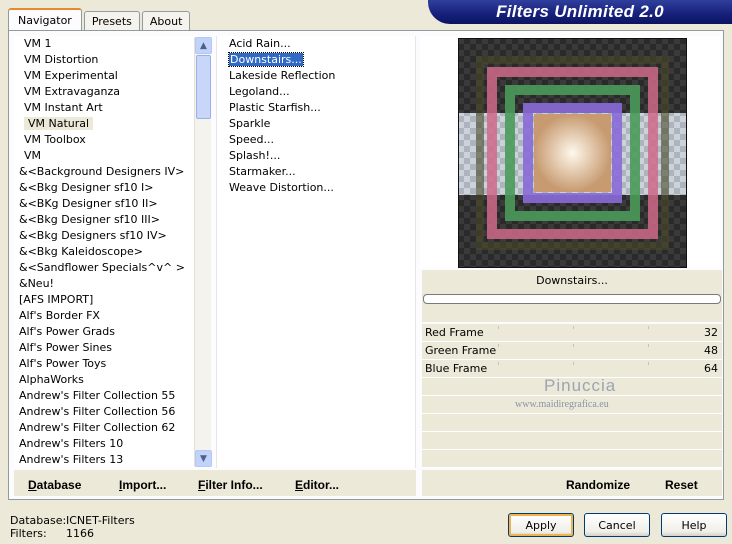 The image size is (732, 544). What do you see at coordinates (203, 45) in the screenshot?
I see `scroll-up-button: ▲` at bounding box center [203, 45].